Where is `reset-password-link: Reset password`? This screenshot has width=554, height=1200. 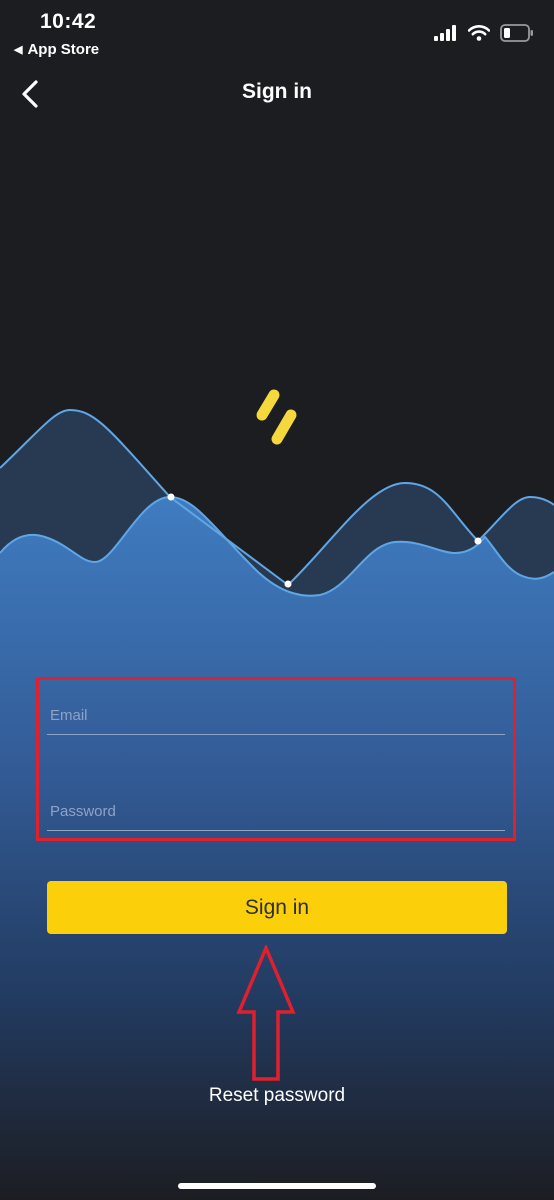 reset-password-link: Reset password is located at coordinates (277, 1096).